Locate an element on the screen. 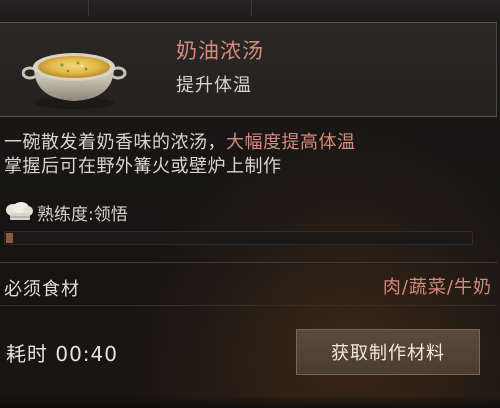 Image resolution: width=500 pixels, height=408 pixels. description-line-1: 一碗散发着奶香味的浓汤，大幅度提高体温 is located at coordinates (250, 143).